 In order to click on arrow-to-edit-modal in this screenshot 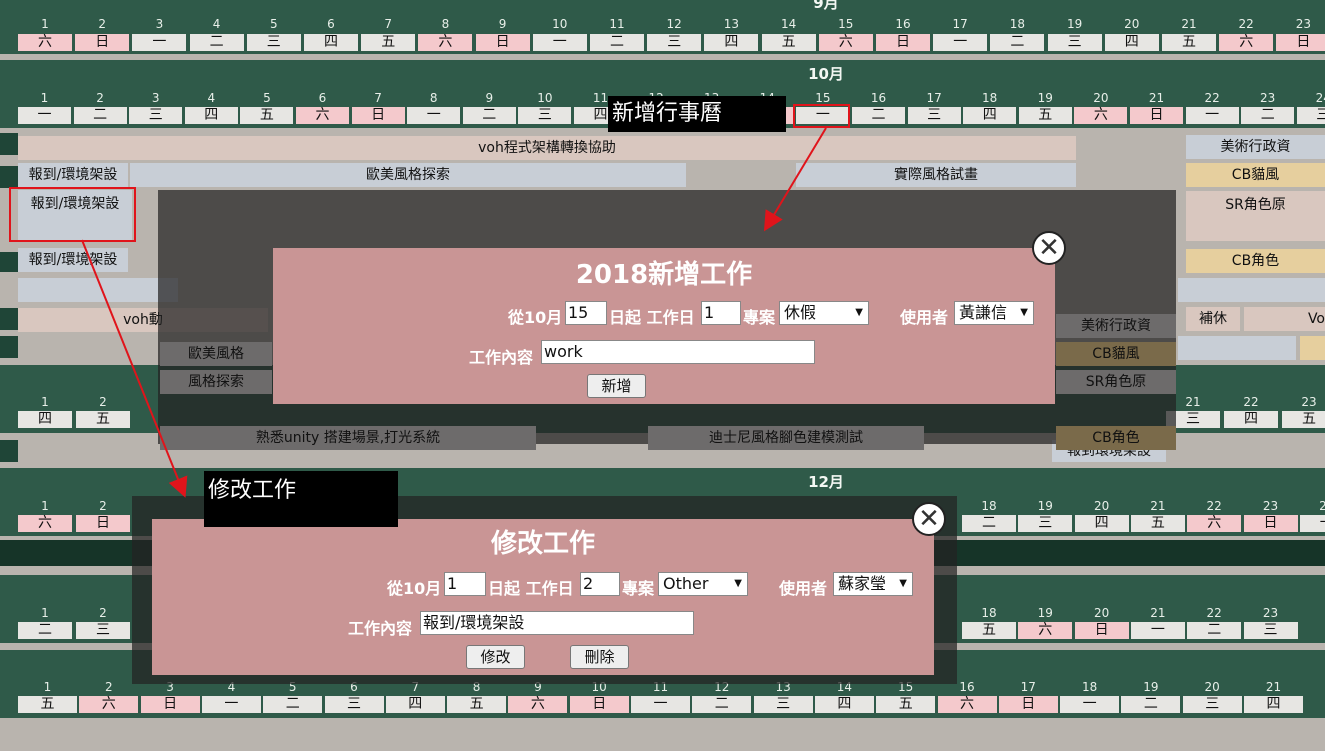, I will do `click(134, 368)`.